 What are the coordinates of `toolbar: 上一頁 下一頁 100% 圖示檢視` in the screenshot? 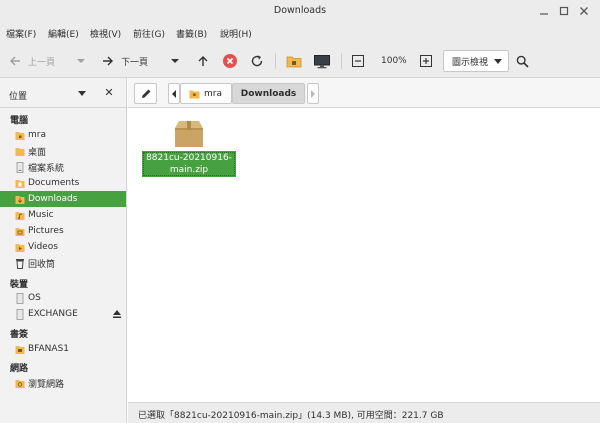 It's located at (300, 61).